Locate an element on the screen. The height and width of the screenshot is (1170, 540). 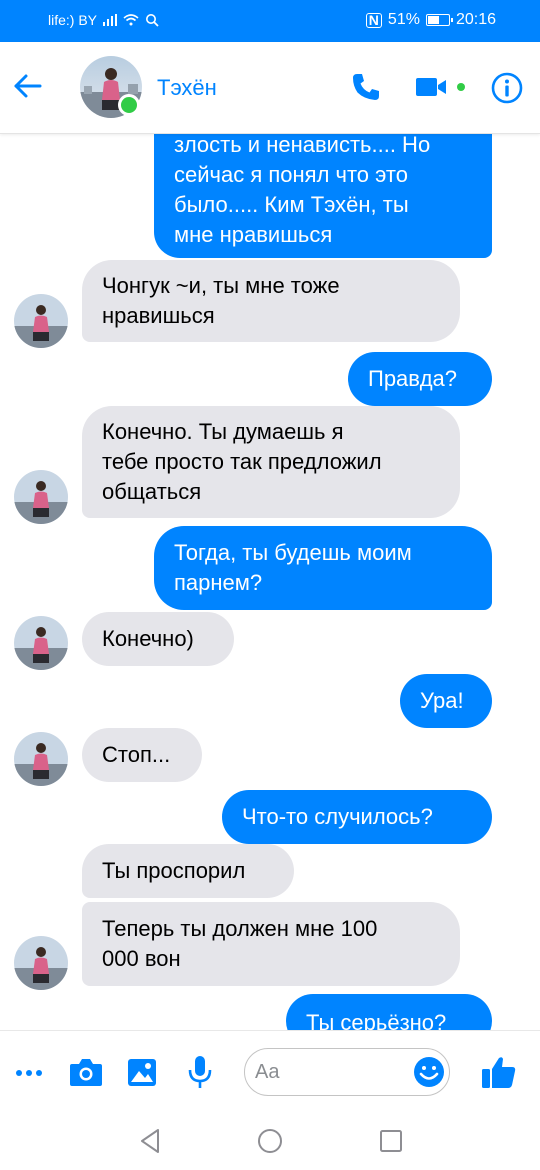
message-bubble-outgoing: Что-то случилось? is located at coordinates (357, 817).